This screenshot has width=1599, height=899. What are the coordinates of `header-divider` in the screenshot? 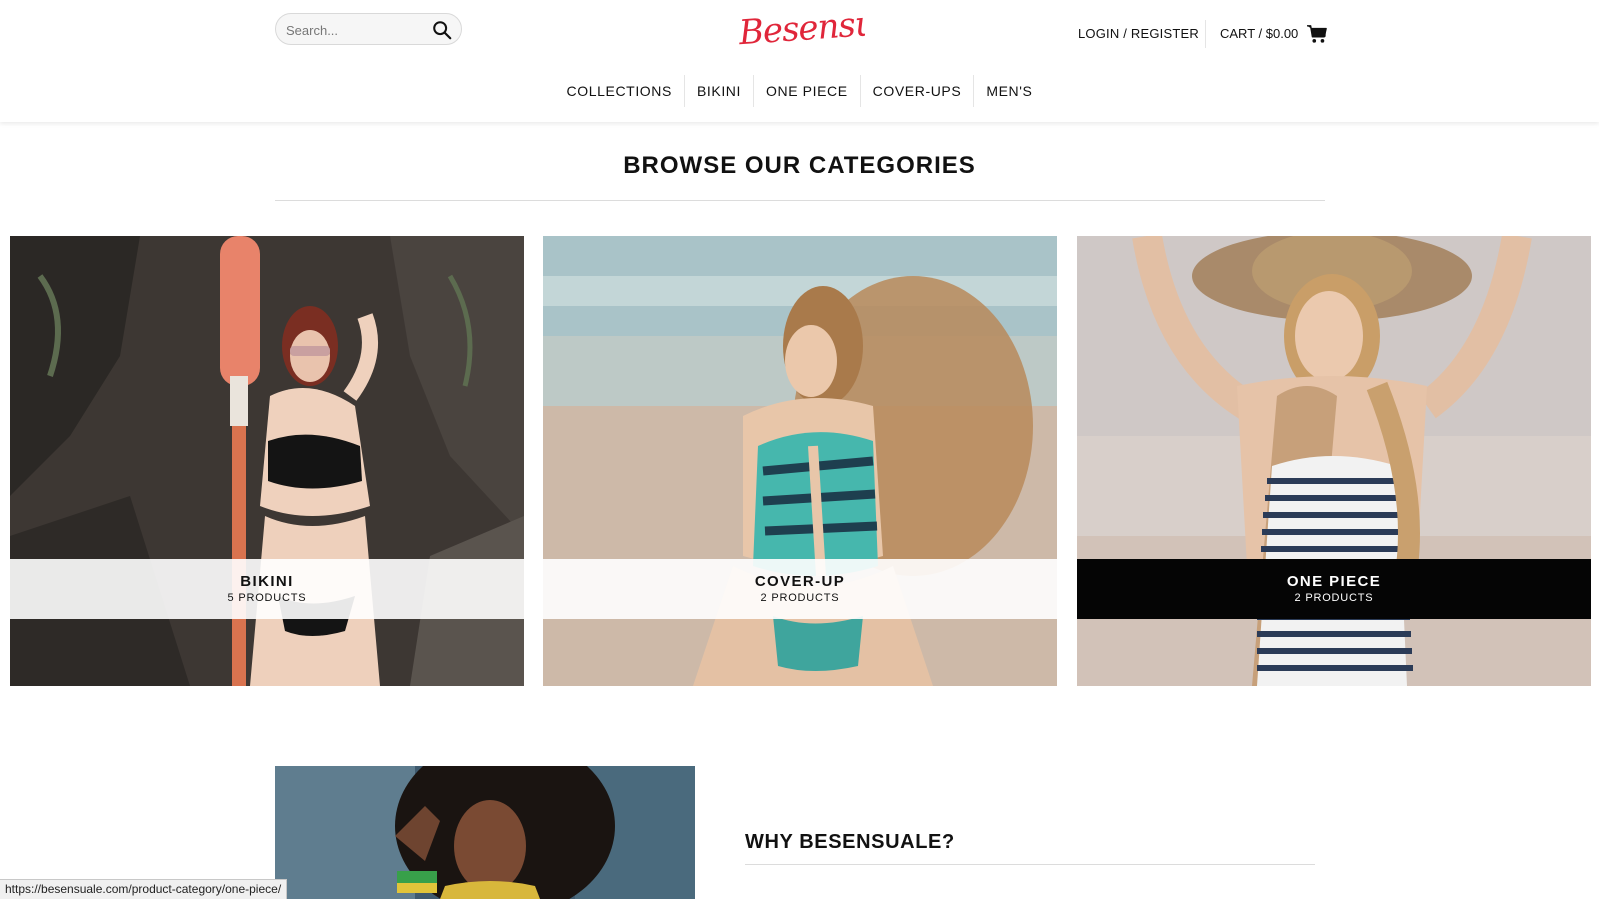 It's located at (1205, 34).